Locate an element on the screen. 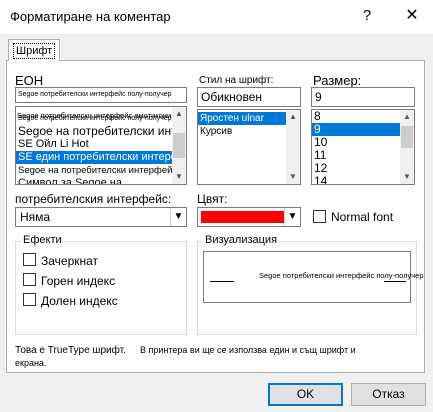 The width and height of the screenshot is (433, 412). close-button: ✕ is located at coordinates (412, 16).